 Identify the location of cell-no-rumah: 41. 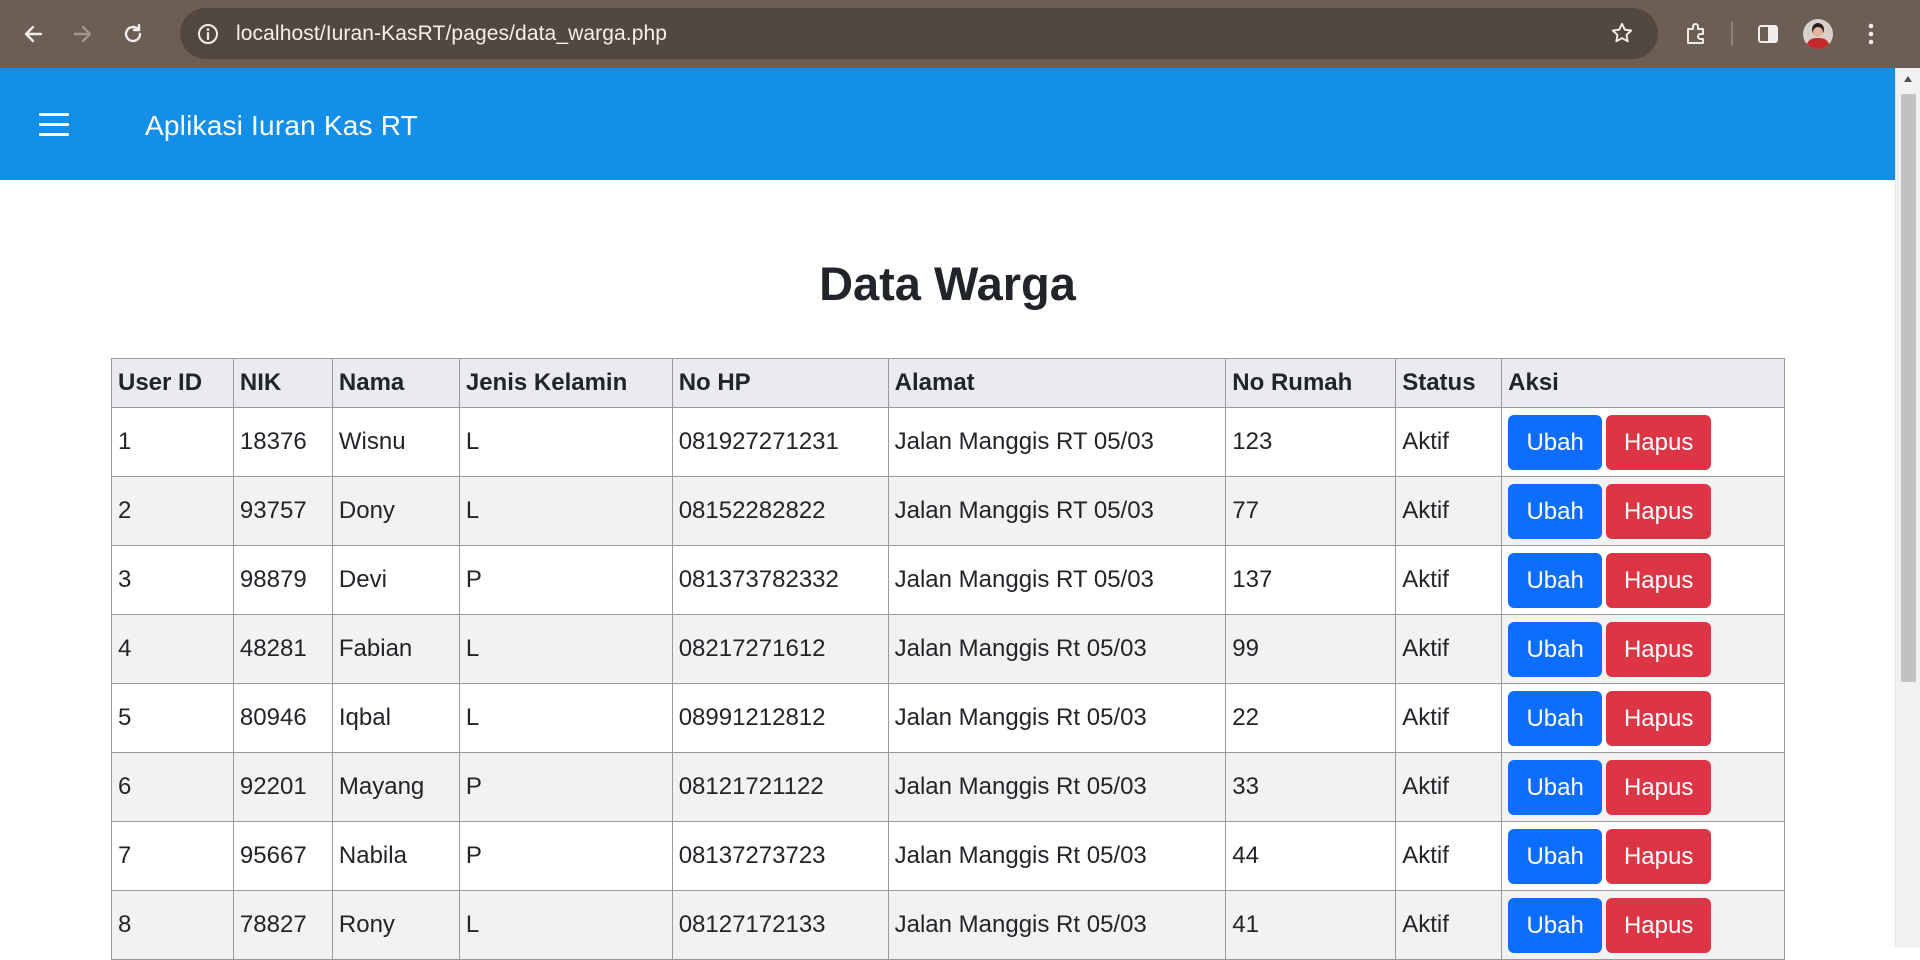
(1311, 925).